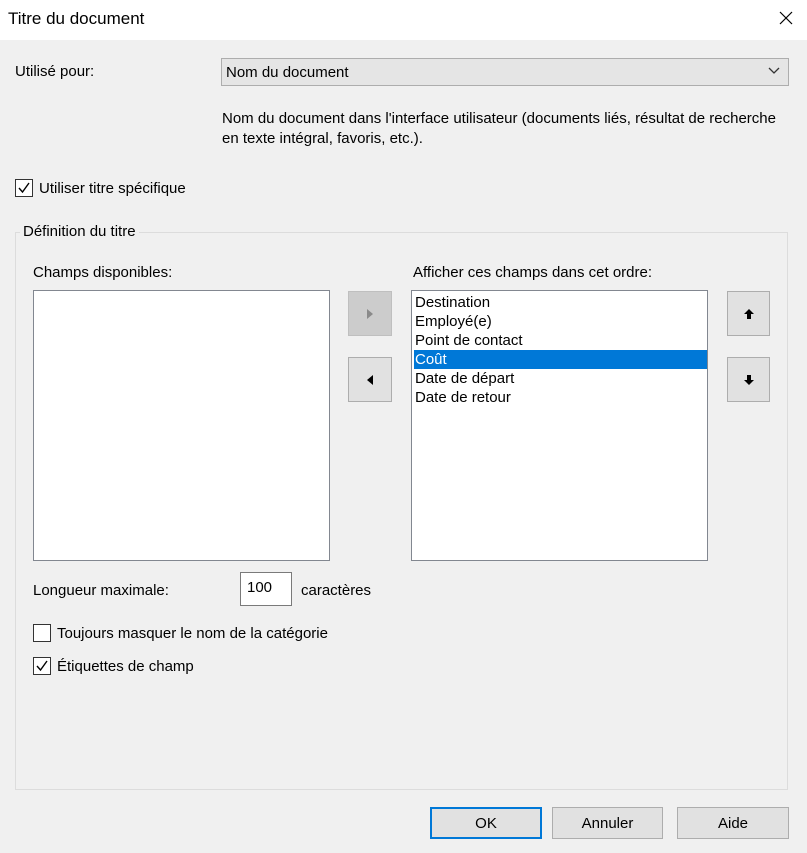 The width and height of the screenshot is (807, 853). Describe the element at coordinates (560, 359) in the screenshot. I see `list-item-selected: Coût` at that location.